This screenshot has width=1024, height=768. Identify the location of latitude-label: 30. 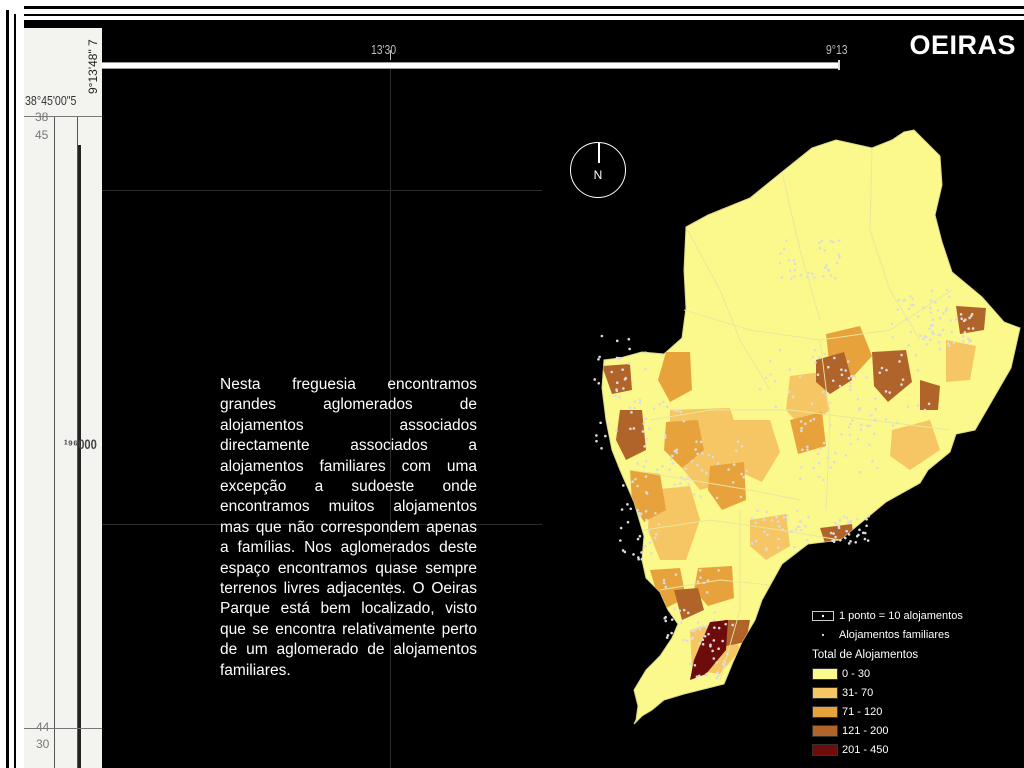
(43, 744).